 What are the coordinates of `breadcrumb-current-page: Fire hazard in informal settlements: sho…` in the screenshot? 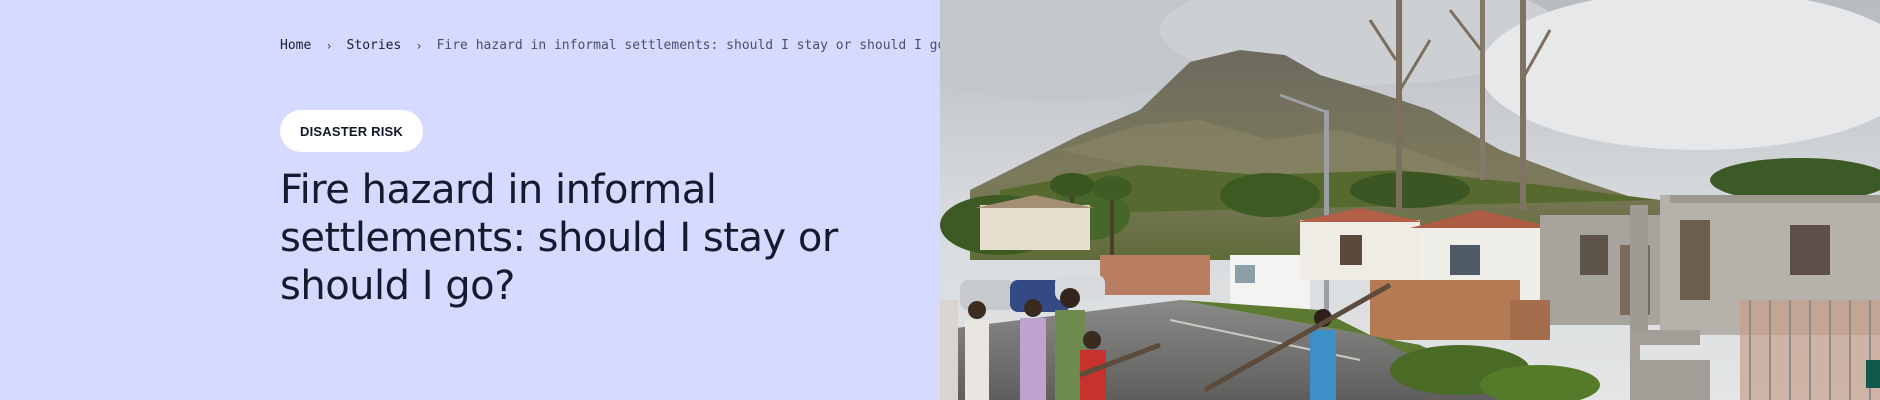 It's located at (695, 45).